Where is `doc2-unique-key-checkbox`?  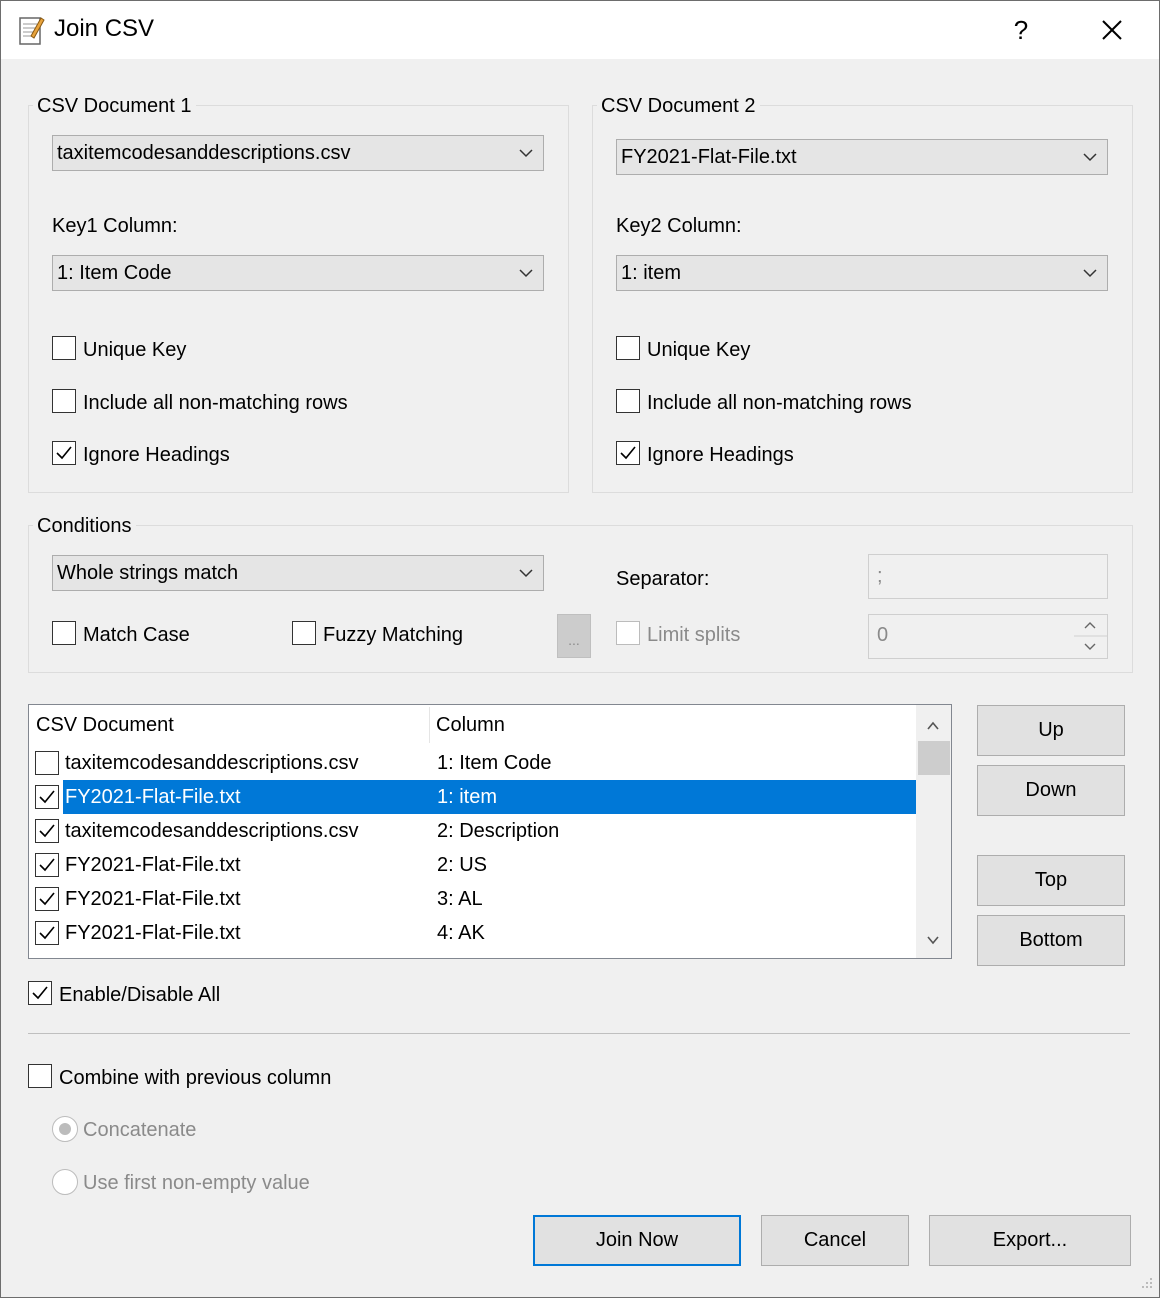
doc2-unique-key-checkbox is located at coordinates (628, 348).